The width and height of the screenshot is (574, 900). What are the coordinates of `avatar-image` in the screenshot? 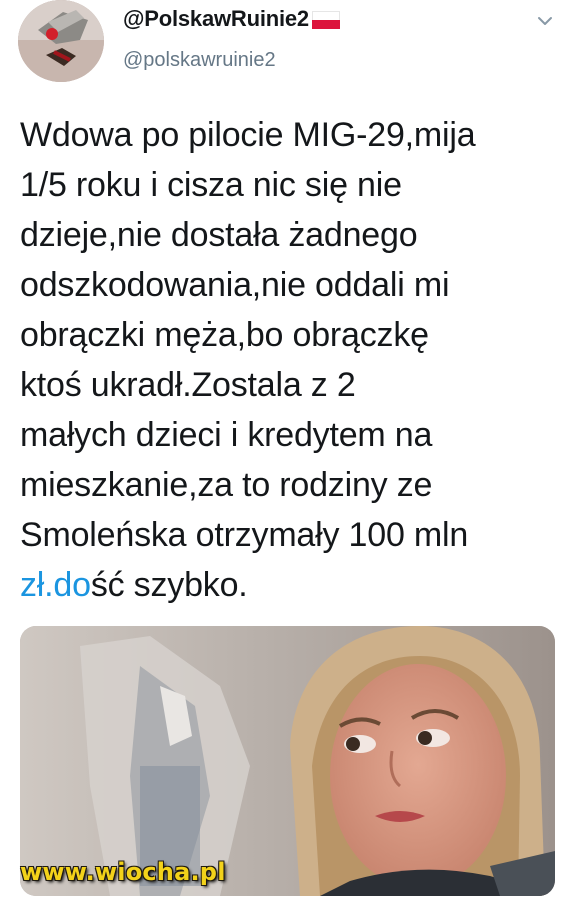 It's located at (61, 41).